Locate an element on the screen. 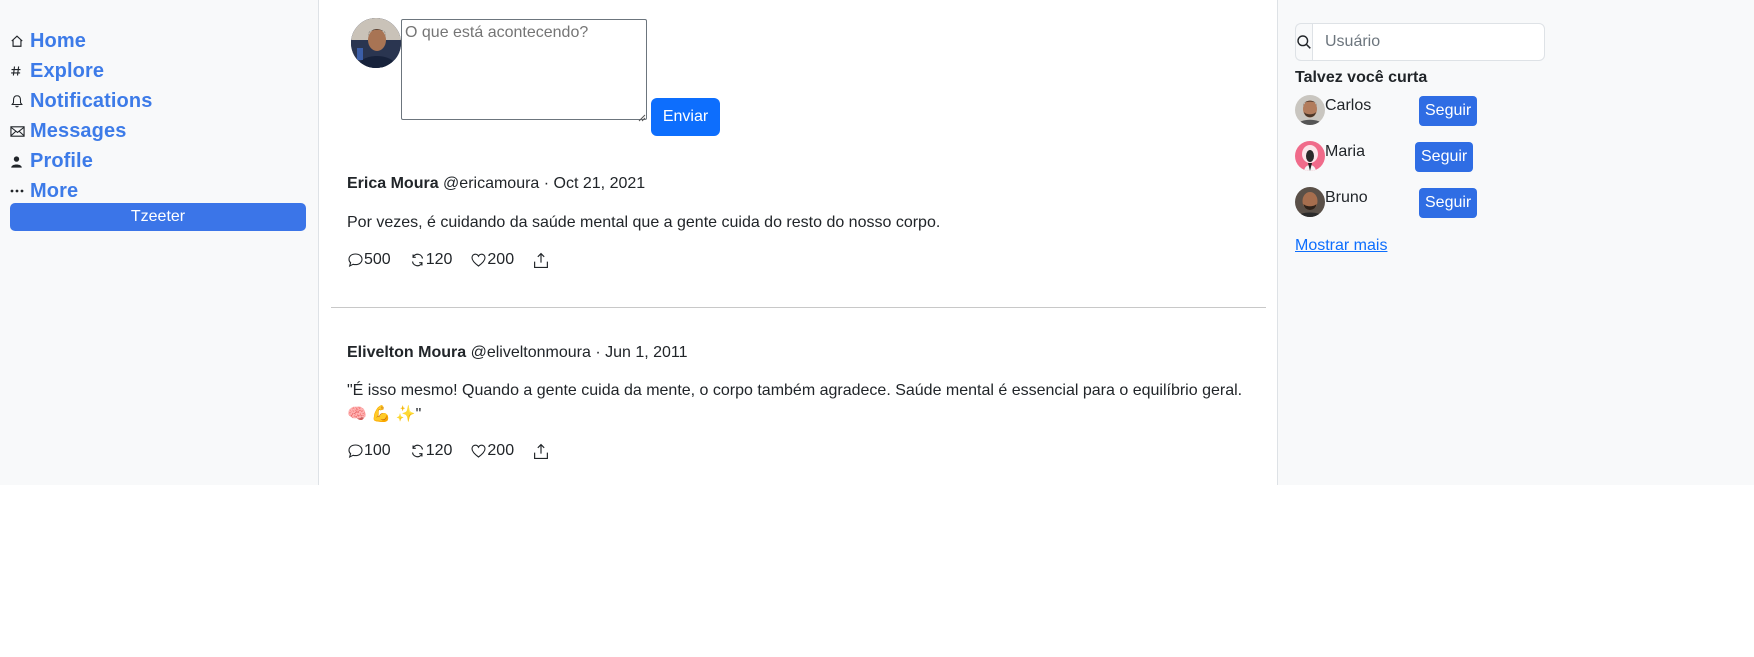 The image size is (1754, 657). suggestion-item: Carlos Seguir is located at coordinates (1395, 111).